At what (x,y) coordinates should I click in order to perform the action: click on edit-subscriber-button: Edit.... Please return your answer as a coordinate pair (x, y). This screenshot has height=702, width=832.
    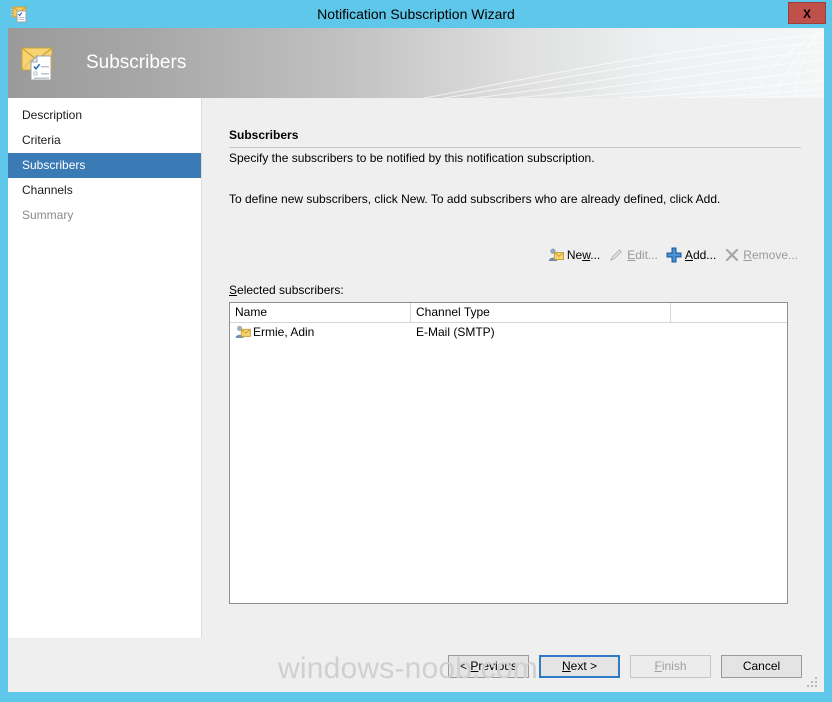
    Looking at the image, I should click on (633, 255).